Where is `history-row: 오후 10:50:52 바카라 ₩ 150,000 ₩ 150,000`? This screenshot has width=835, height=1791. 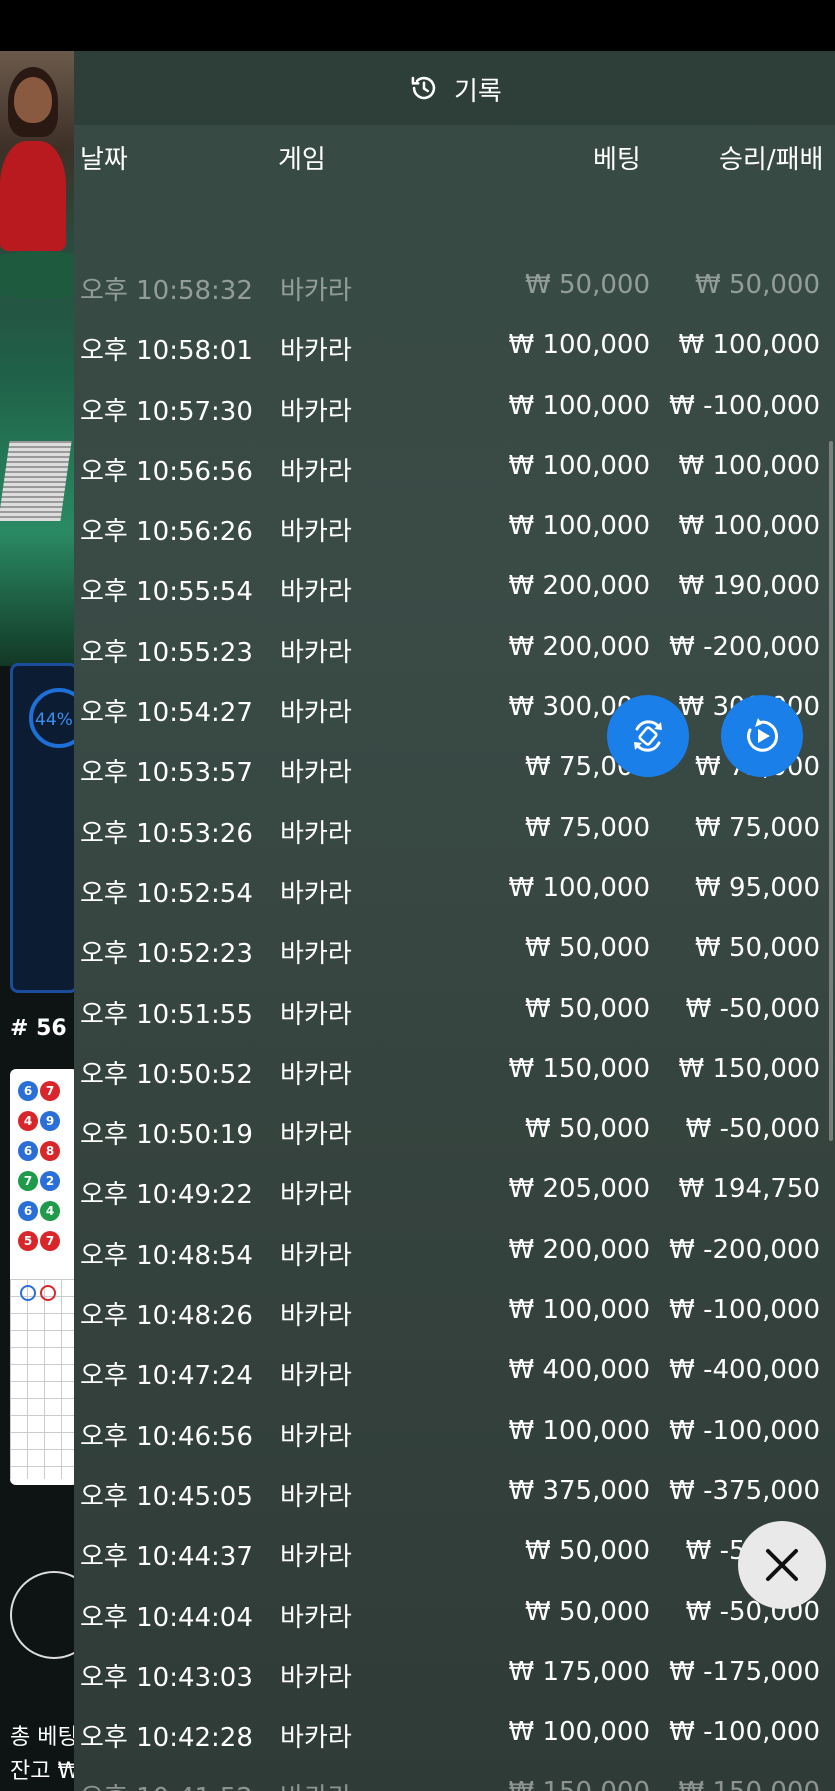
history-row: 오후 10:50:52 바카라 ₩ 150,000 ₩ 150,000 is located at coordinates (454, 1070).